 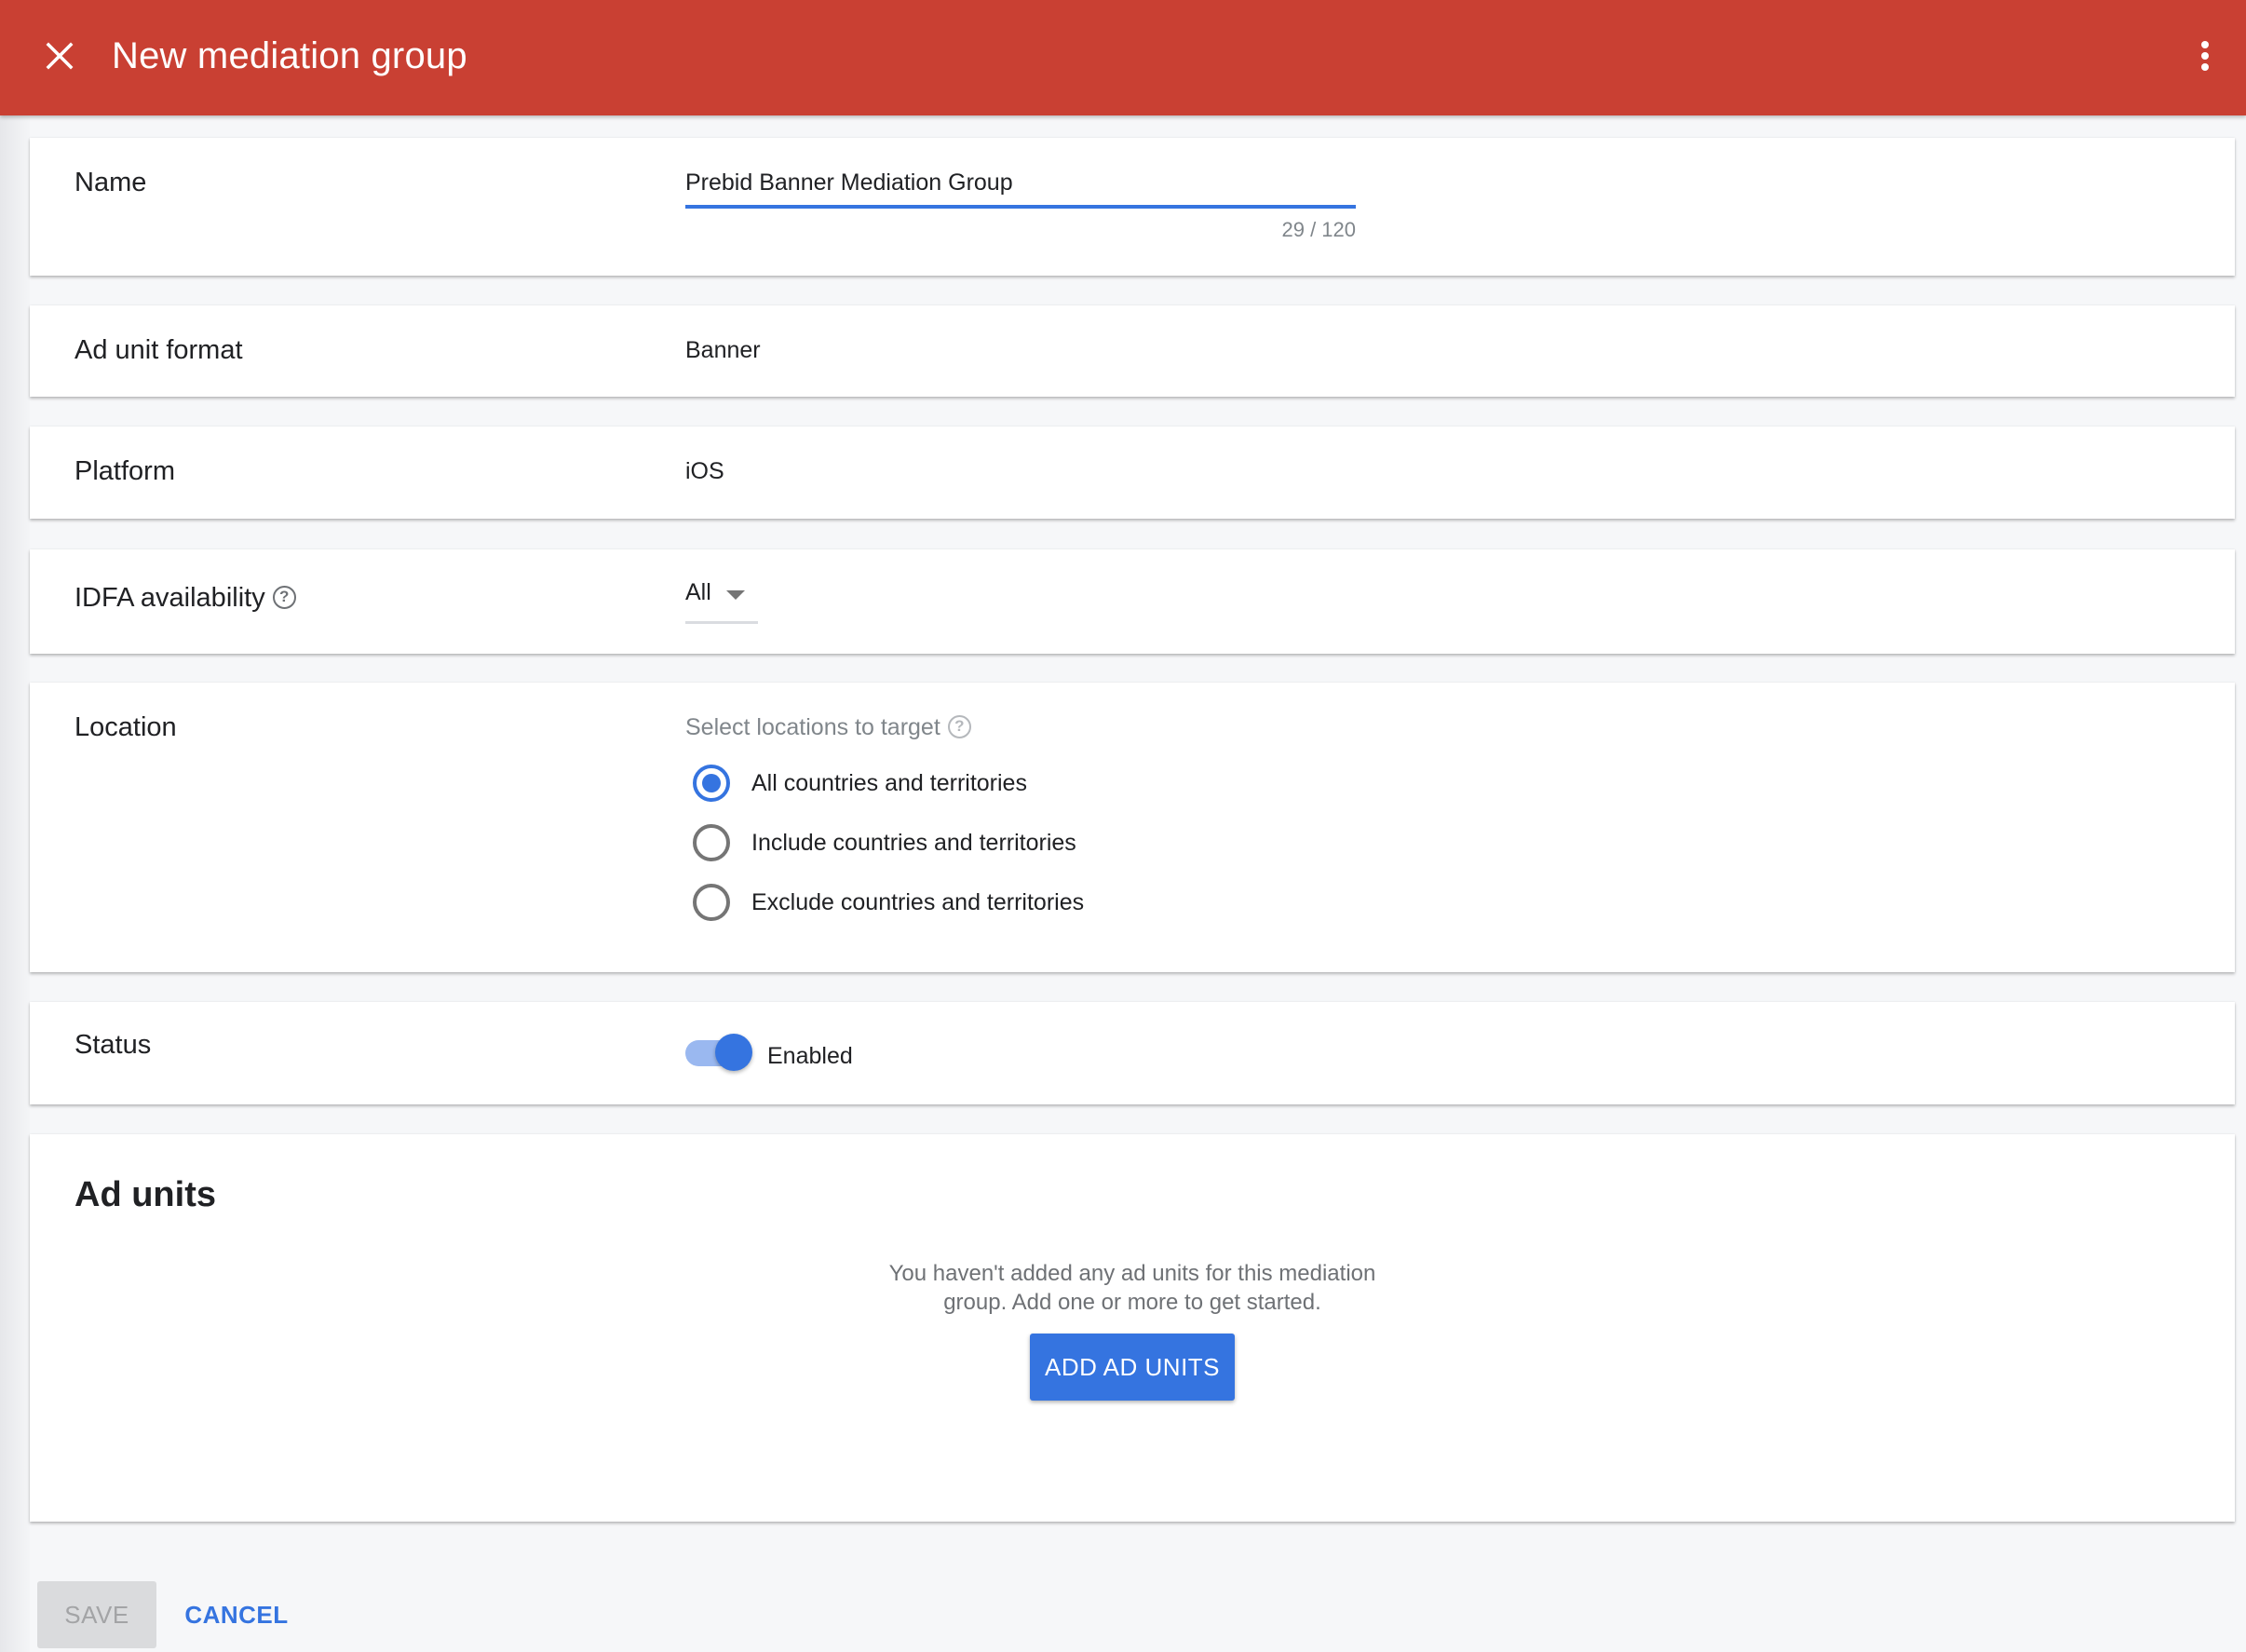 What do you see at coordinates (1133, 1053) in the screenshot?
I see `status-card: Status Enabled` at bounding box center [1133, 1053].